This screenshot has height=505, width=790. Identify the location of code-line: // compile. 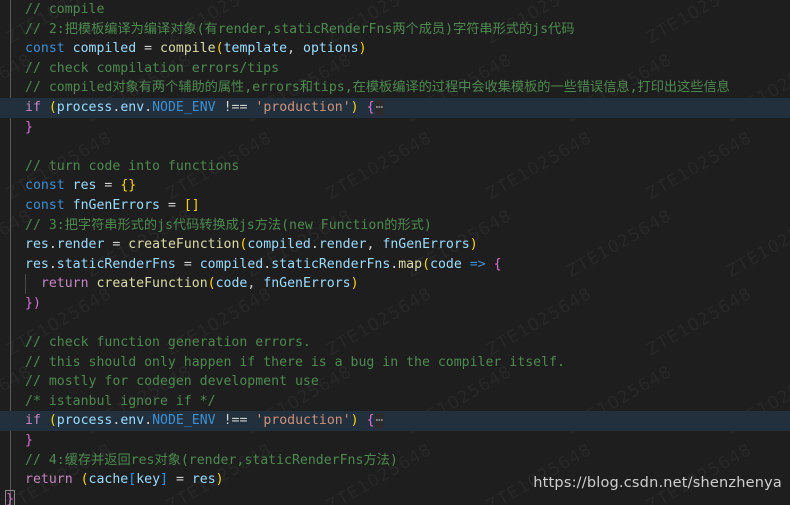
(395, 10).